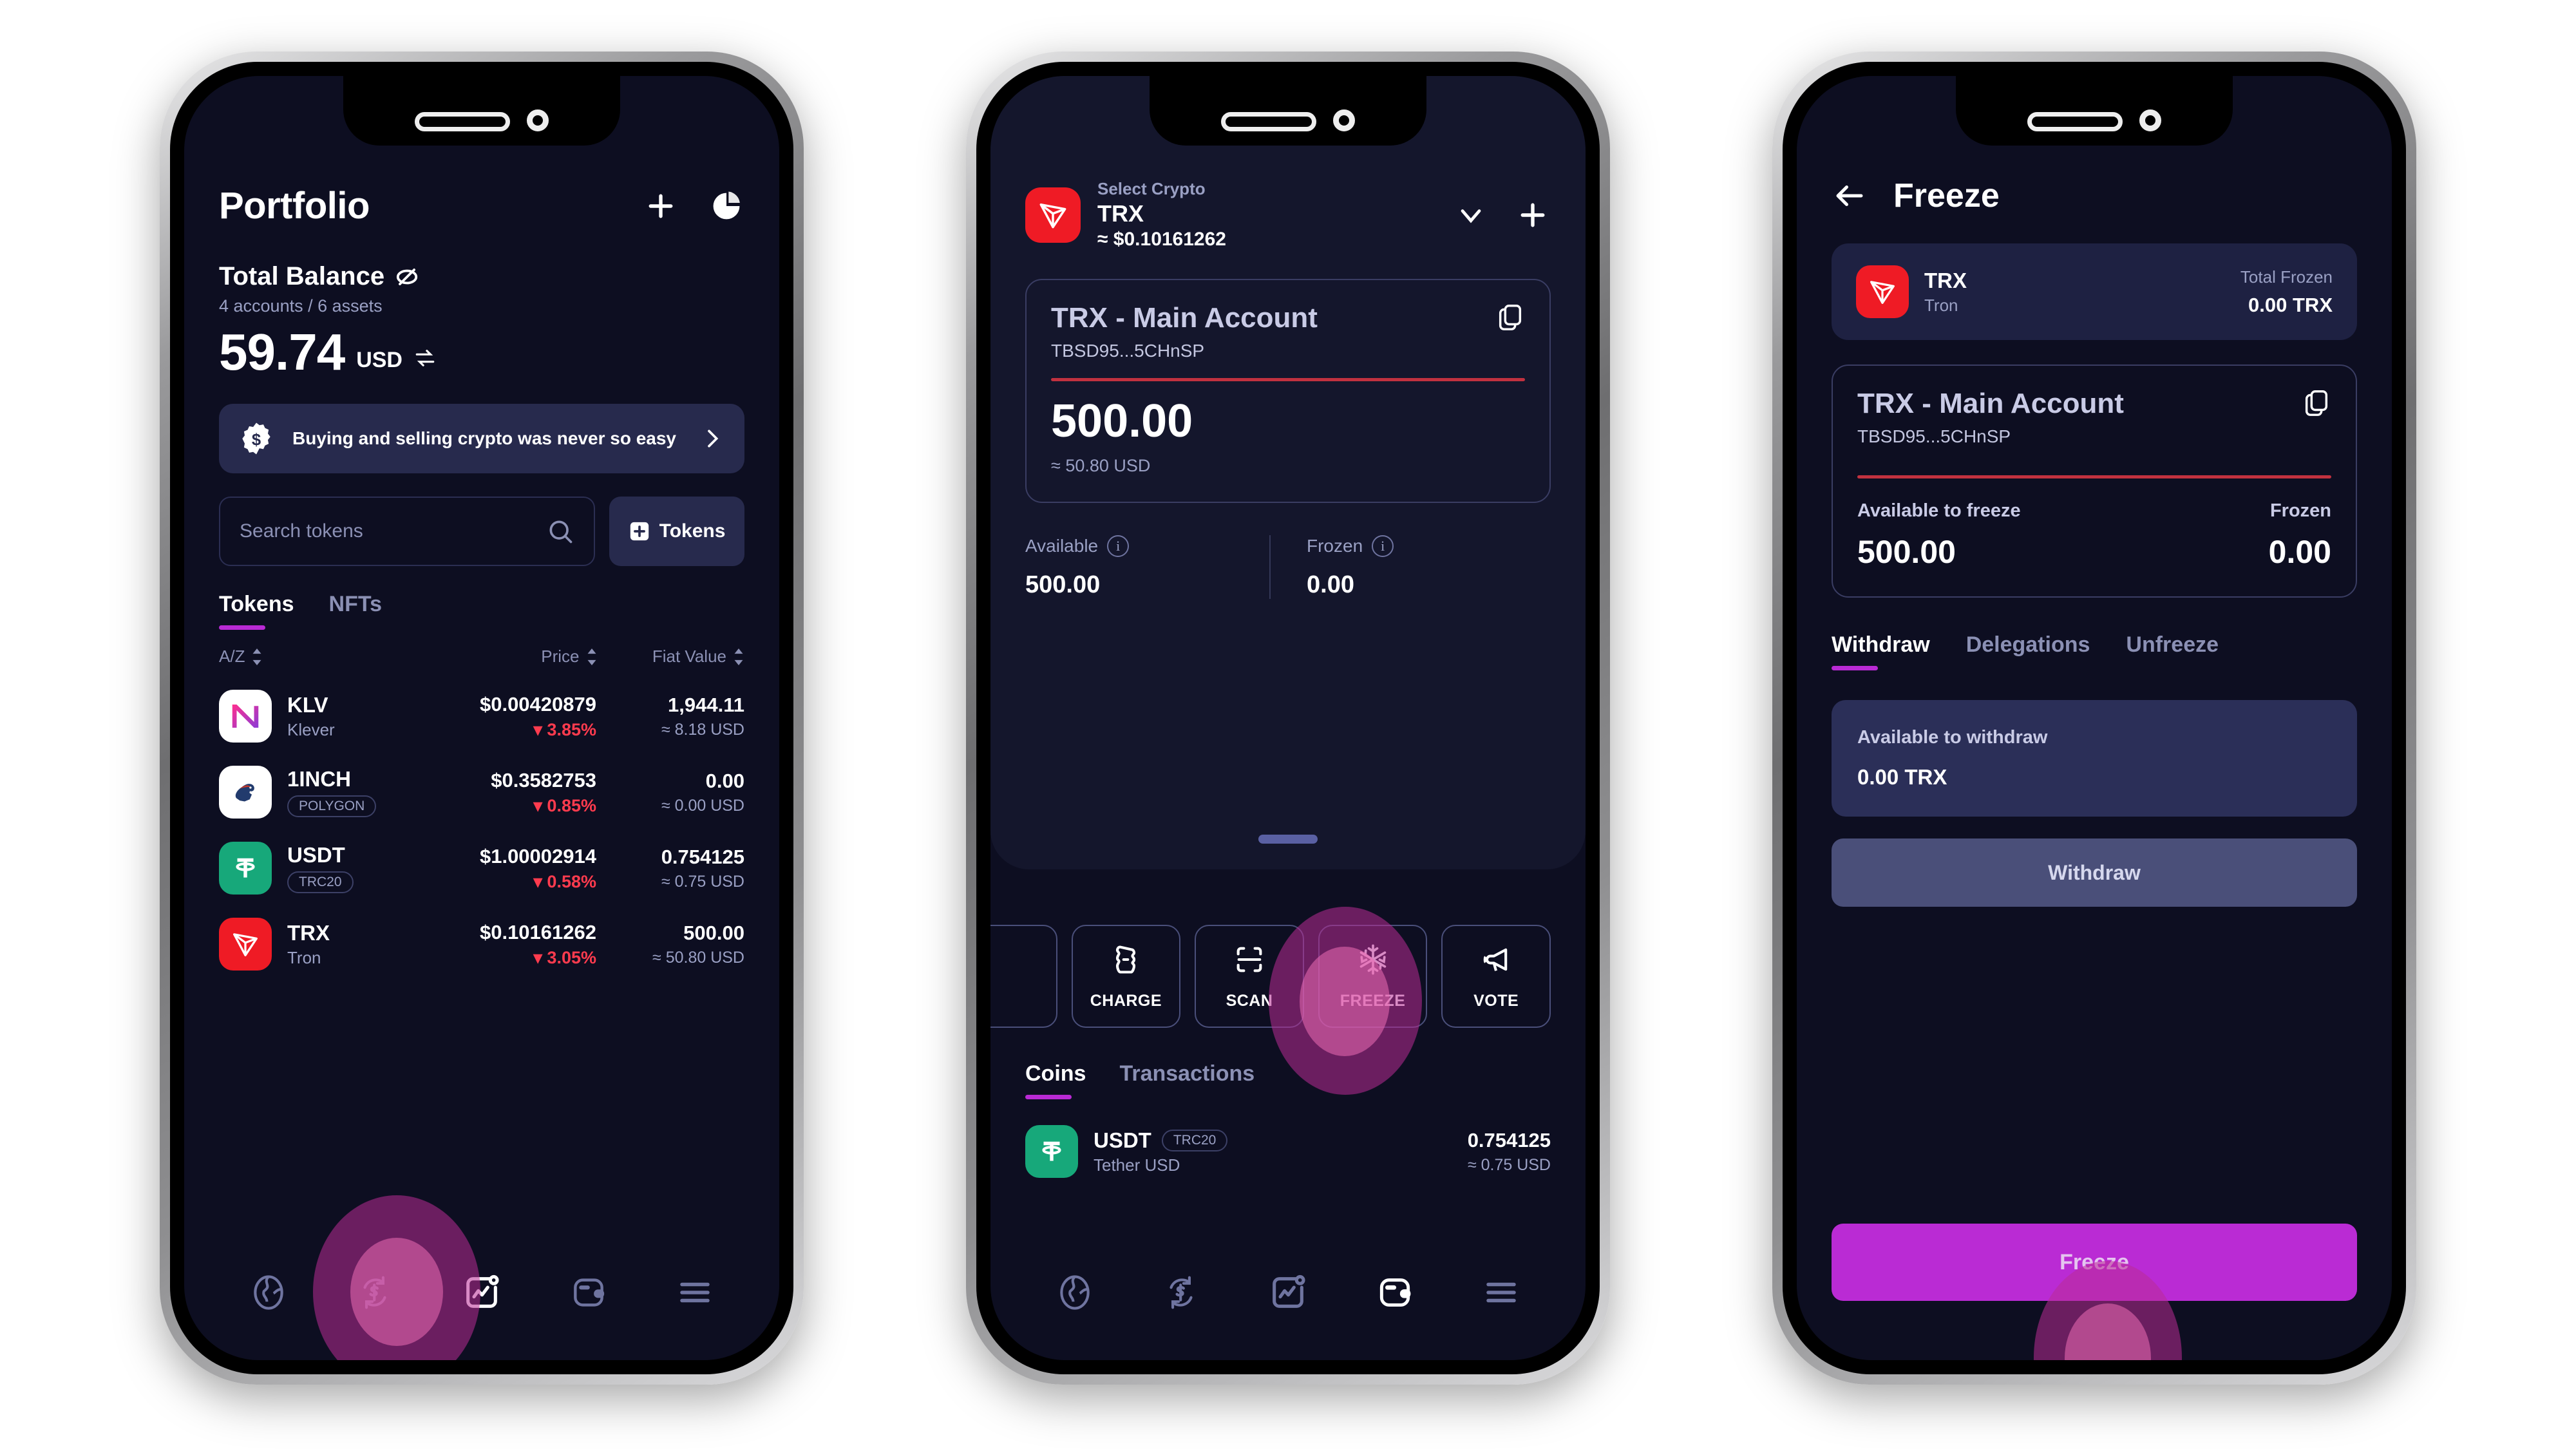 This screenshot has width=2576, height=1449. I want to click on bottom-nav, so click(481, 1303).